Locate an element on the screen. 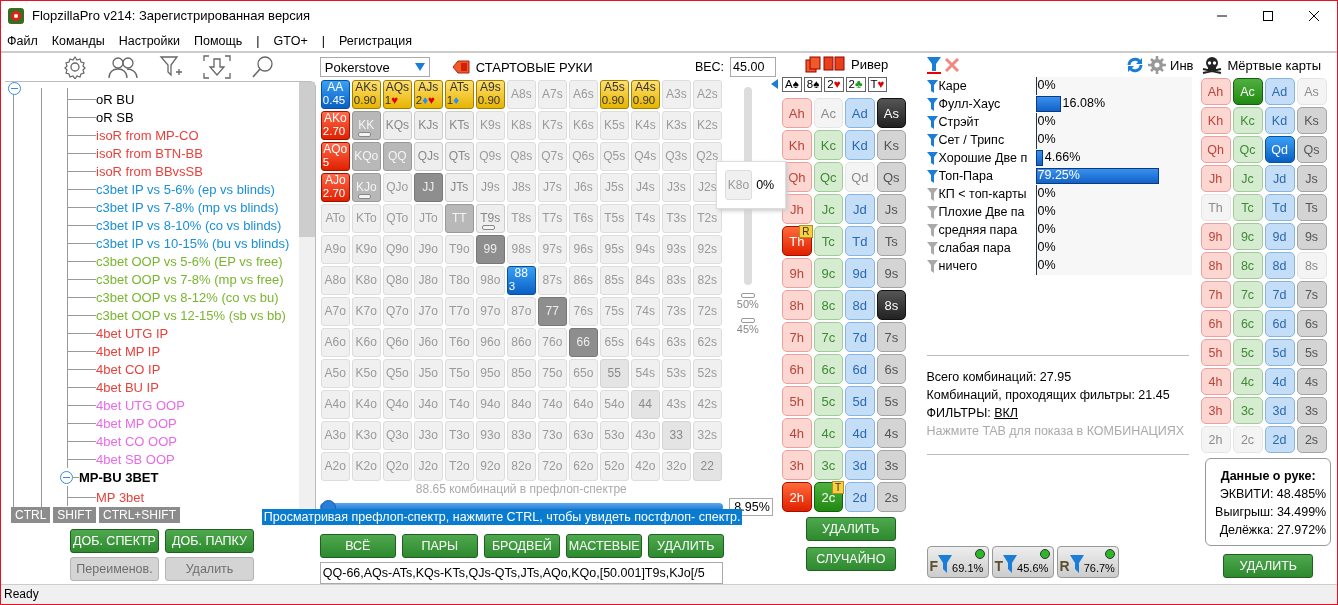 The width and height of the screenshot is (1338, 605). range-item: 4bet UTG OOP is located at coordinates (140, 405).